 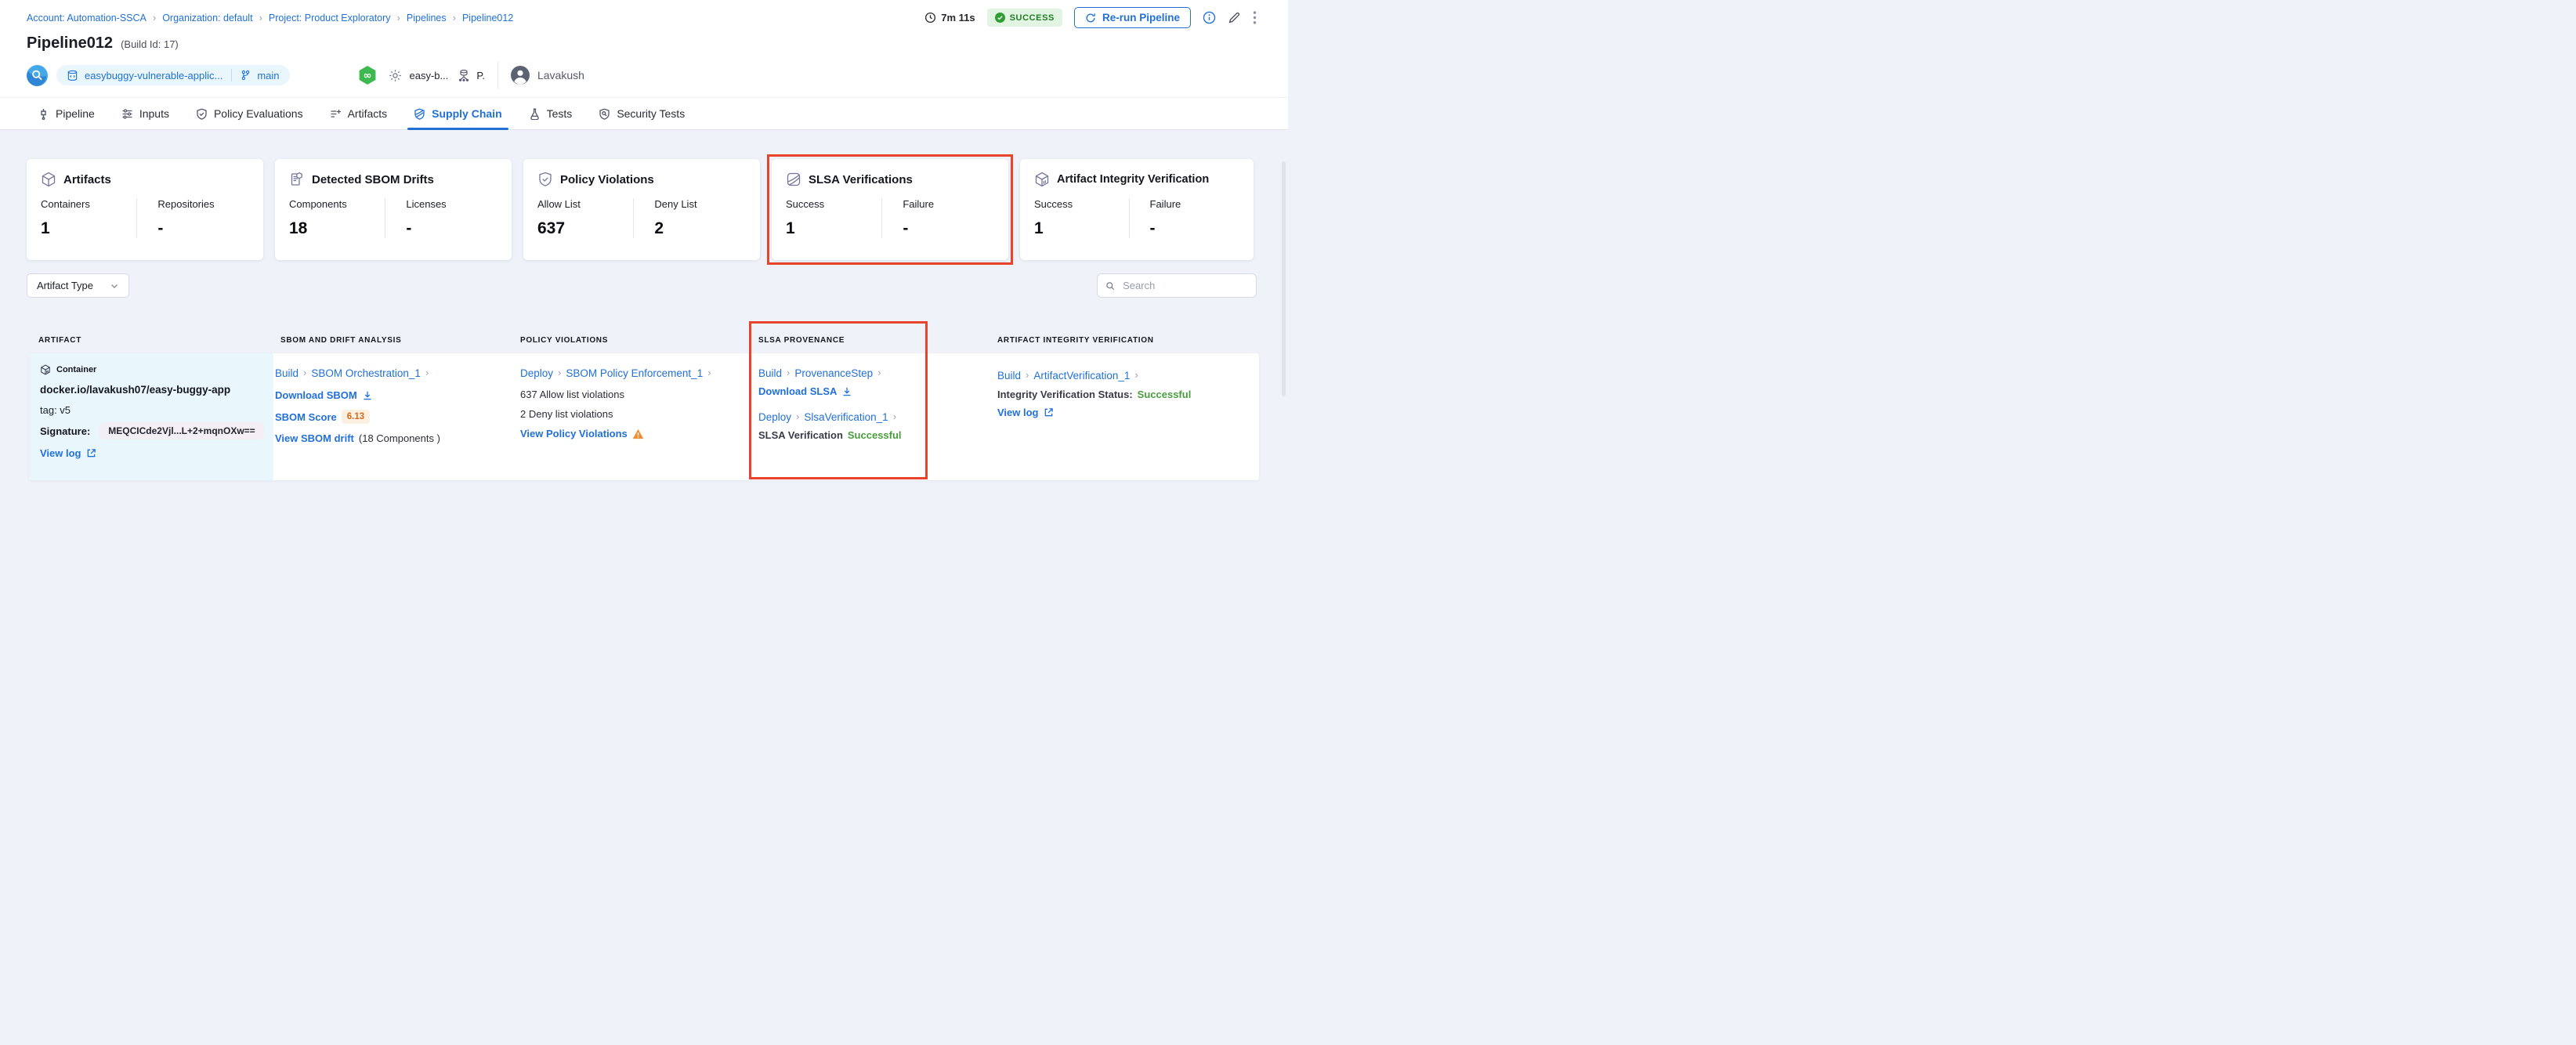 I want to click on breadcrumb-pipelines: Pipelines, so click(x=427, y=18).